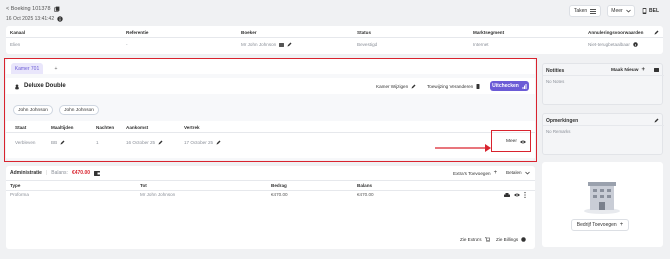 Image resolution: width=670 pixels, height=259 pixels. I want to click on more-dropdown-button: Meer, so click(621, 11).